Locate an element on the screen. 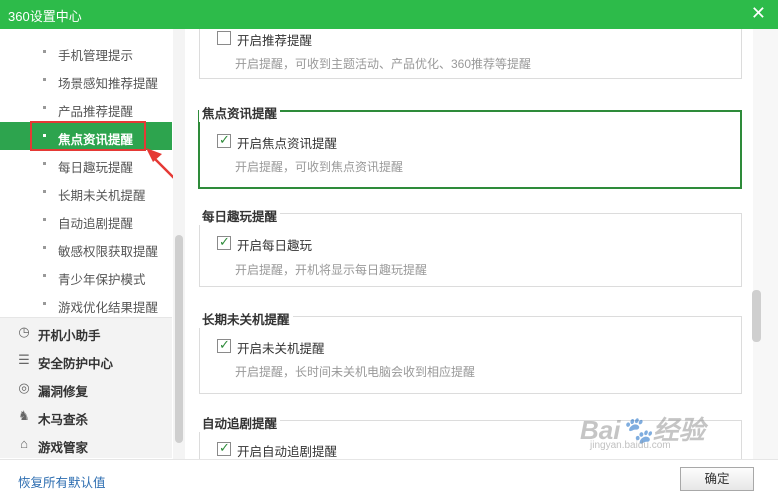 This screenshot has width=778, height=497. sidebar-item-label: 场景感知推荐提醒 is located at coordinates (108, 84).